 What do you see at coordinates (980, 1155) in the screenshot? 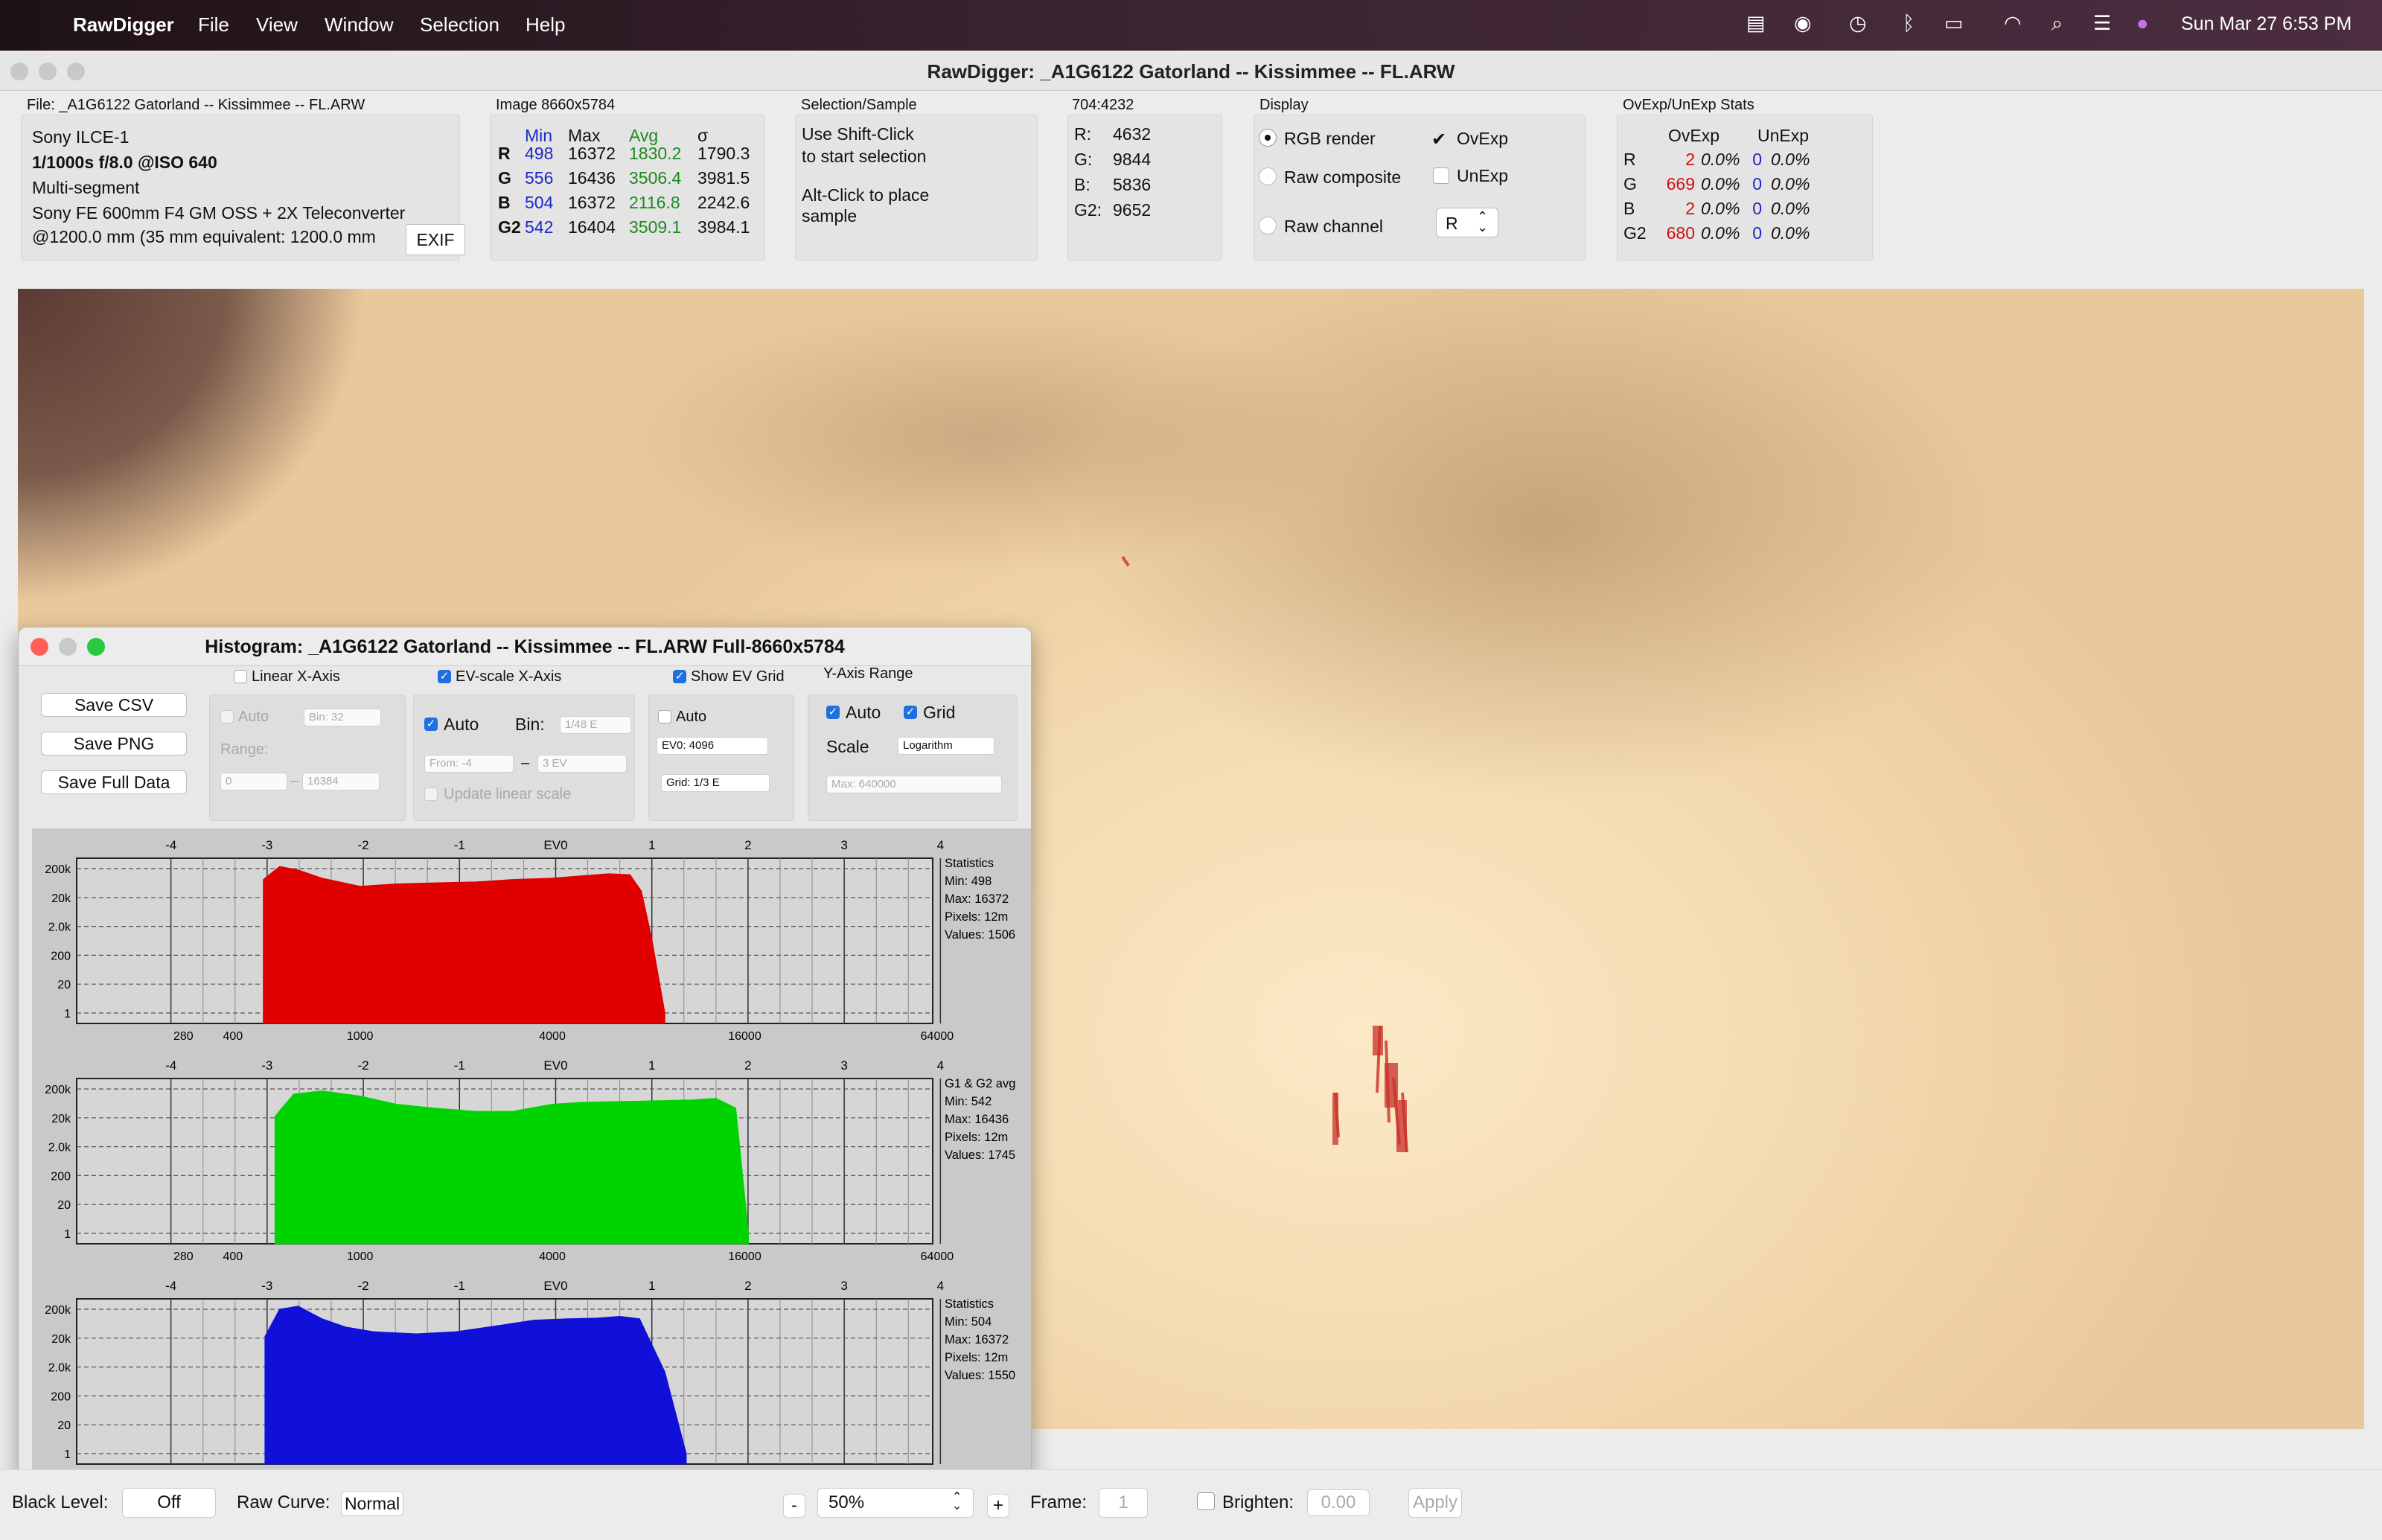
I see `histogram-stats-line: Values: 1745` at bounding box center [980, 1155].